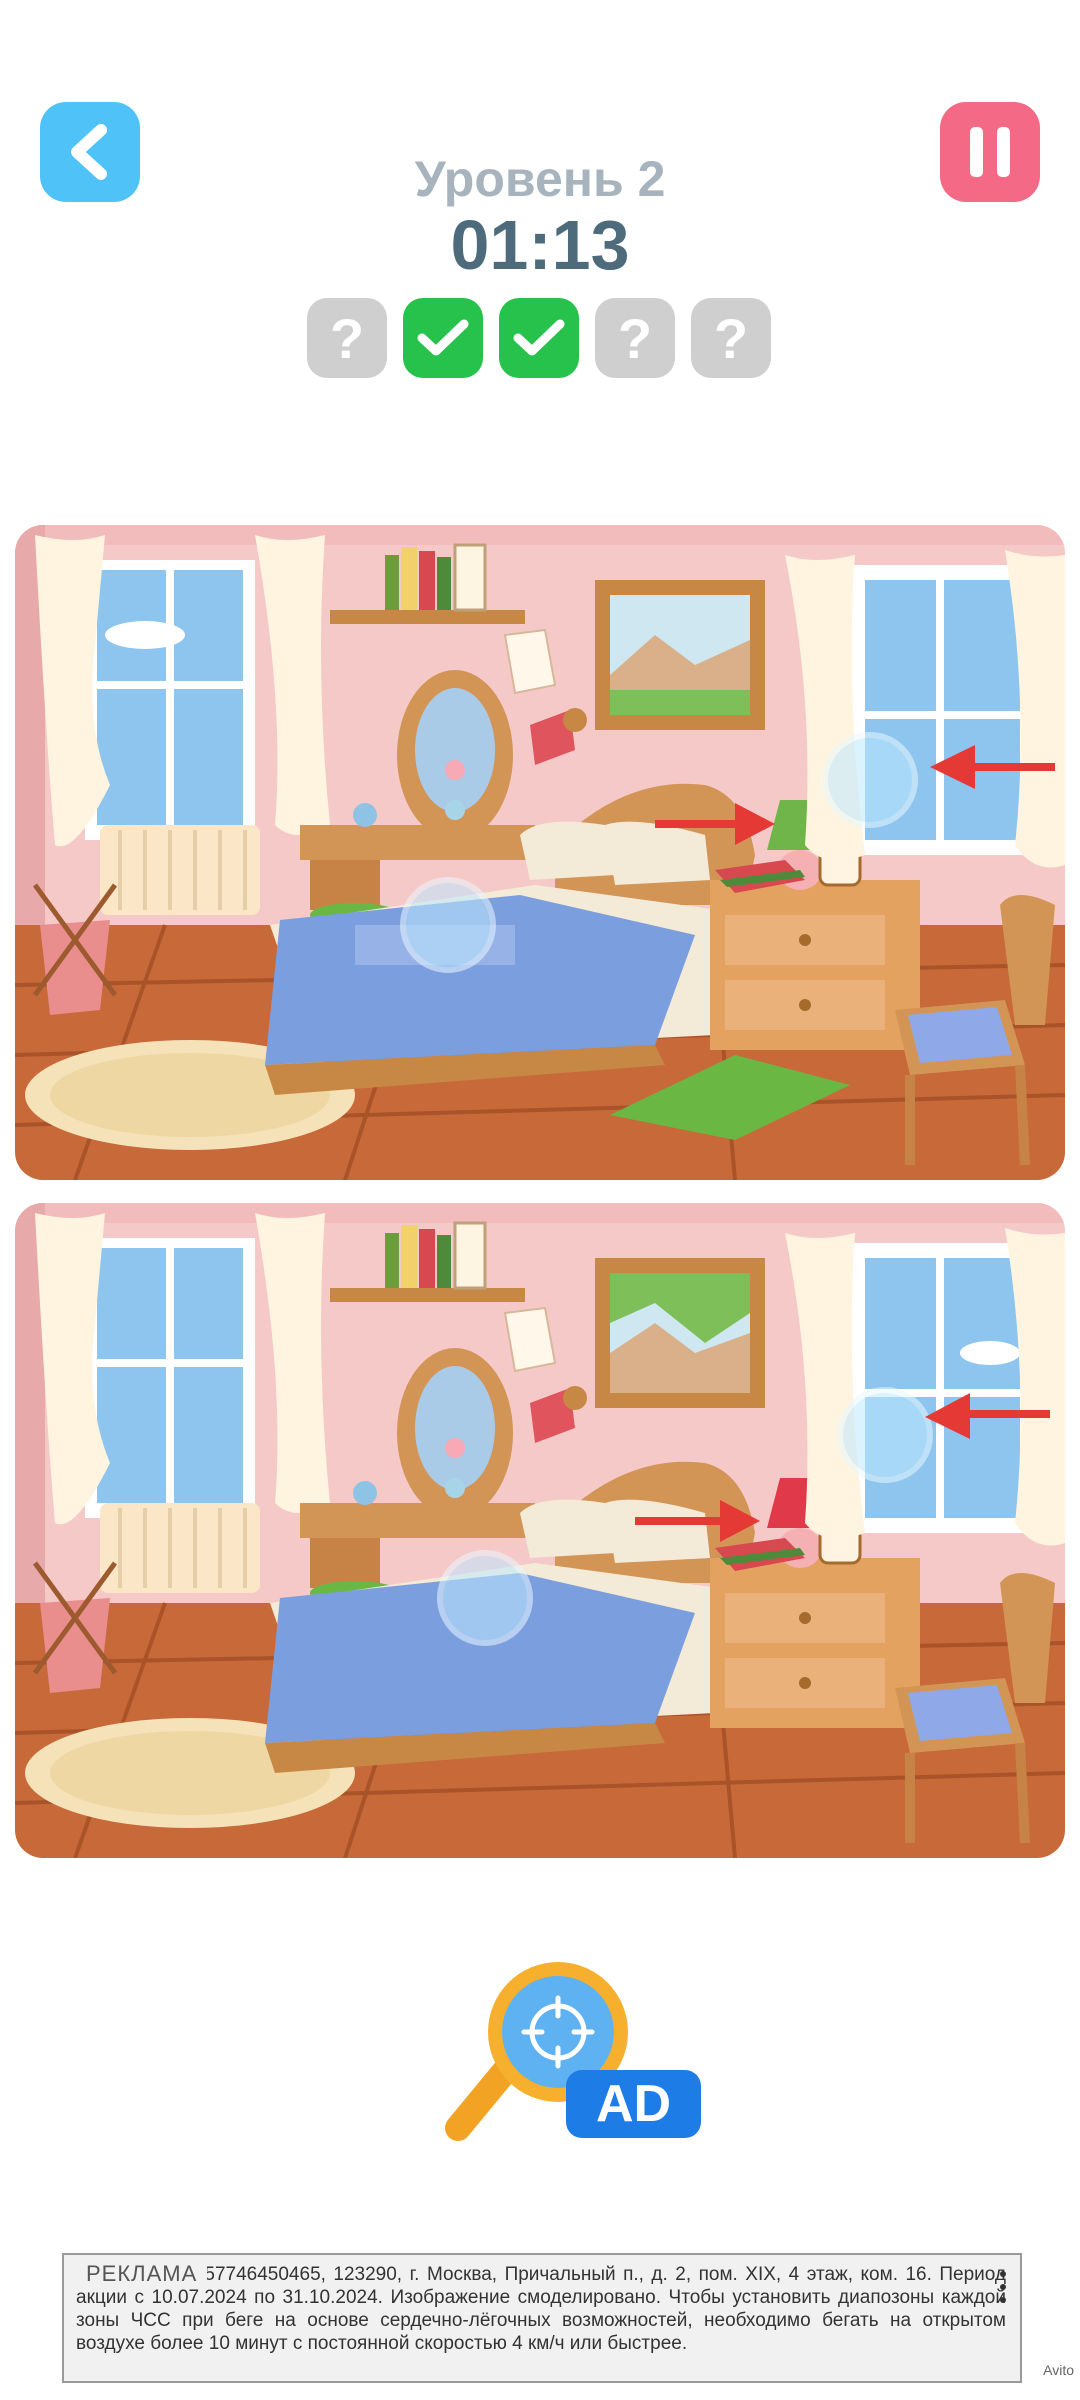 This screenshot has height=2400, width=1080. Describe the element at coordinates (540, 179) in the screenshot. I see `level-title: Уровень 2` at that location.